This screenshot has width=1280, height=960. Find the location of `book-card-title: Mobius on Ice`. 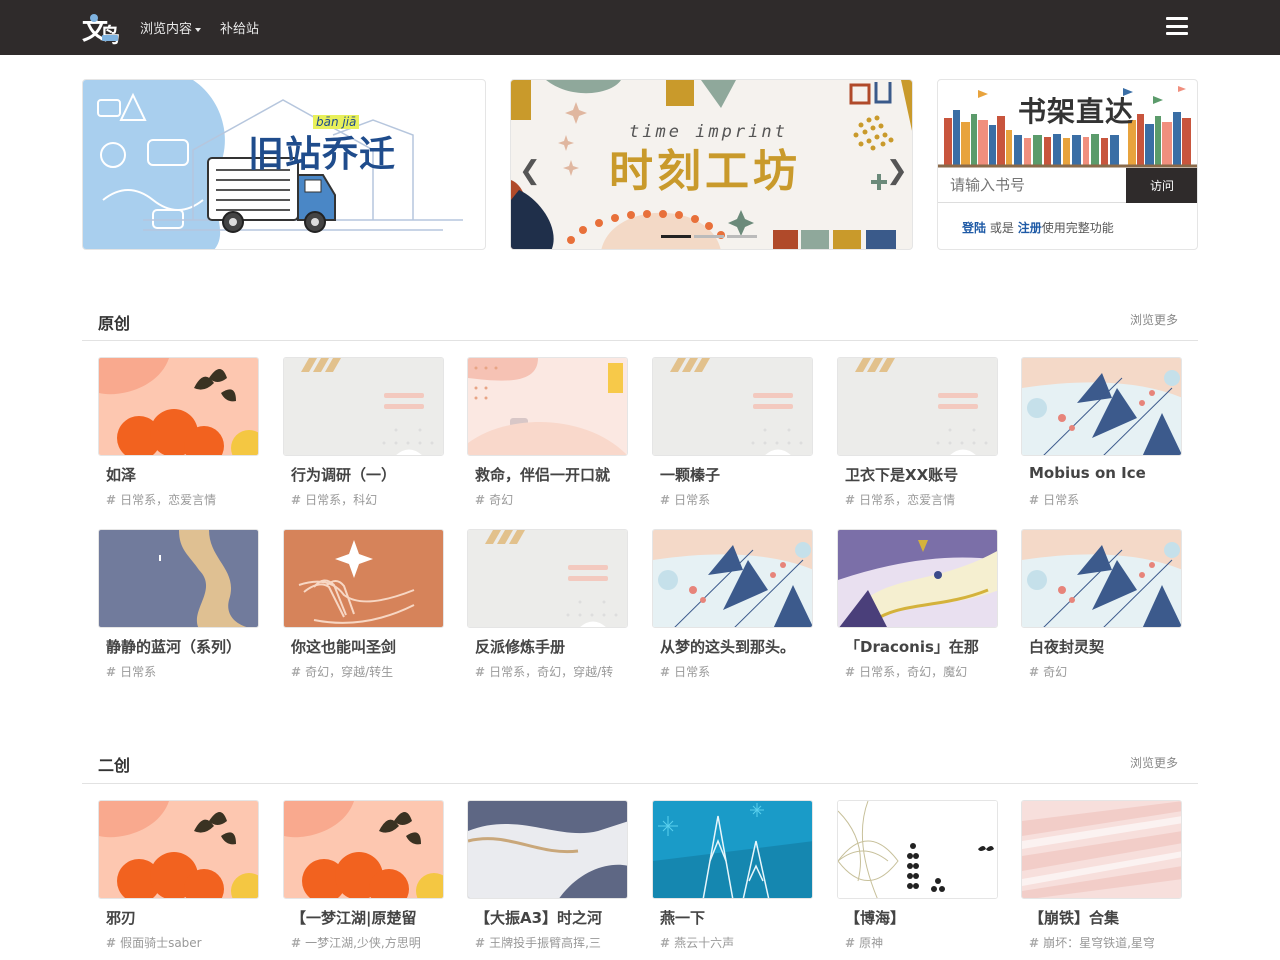

book-card-title: Mobius on Ice is located at coordinates (1106, 473).